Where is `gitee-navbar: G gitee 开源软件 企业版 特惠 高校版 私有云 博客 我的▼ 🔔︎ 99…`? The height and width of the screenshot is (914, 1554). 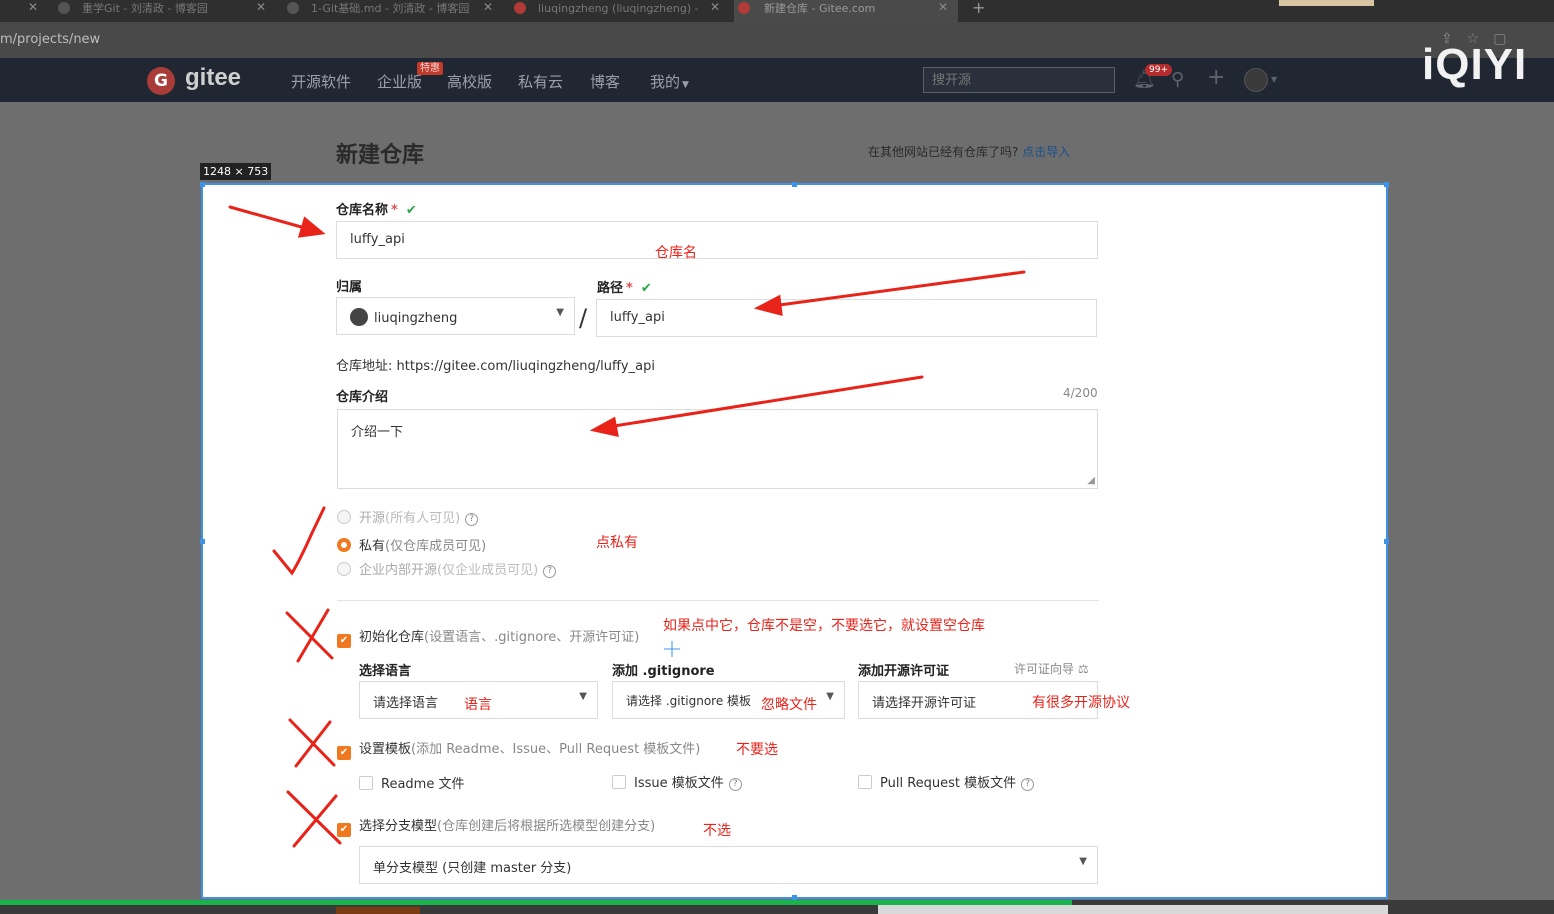
gitee-navbar: G gitee 开源软件 企业版 特惠 高校版 私有云 博客 我的▼ 🔔︎ 99… is located at coordinates (777, 80).